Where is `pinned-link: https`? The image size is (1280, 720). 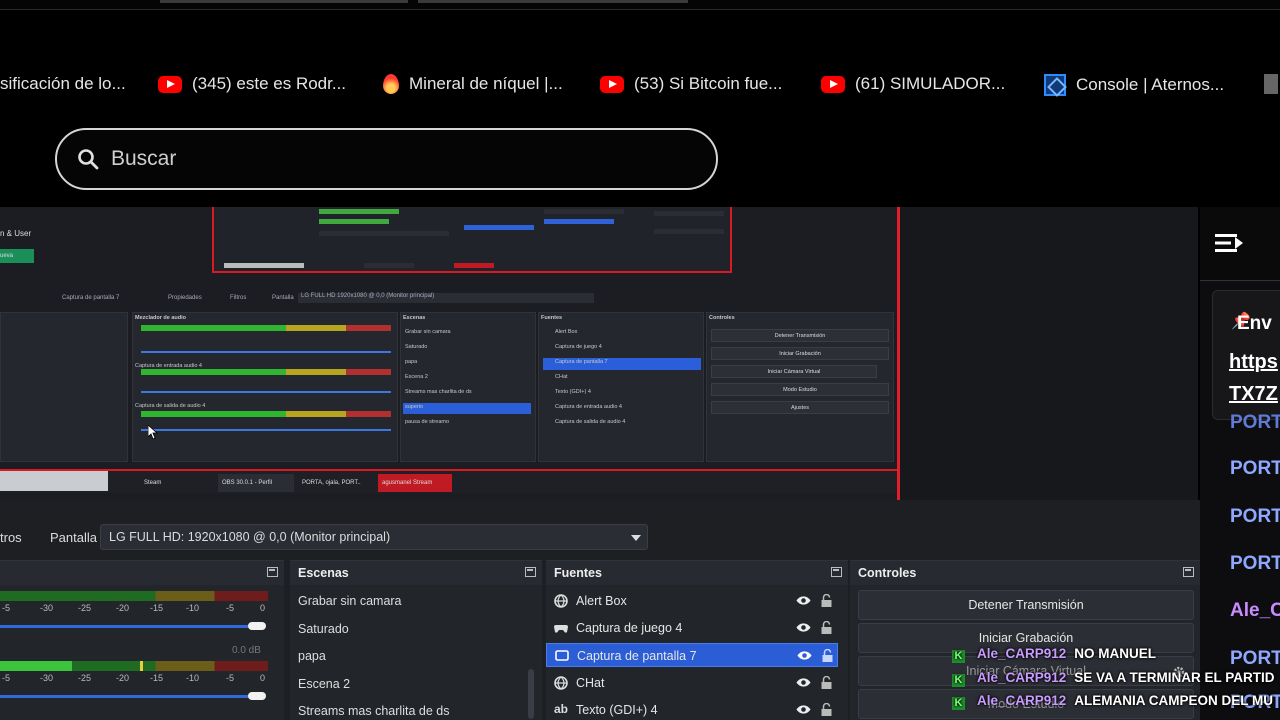 pinned-link: https is located at coordinates (1253, 362).